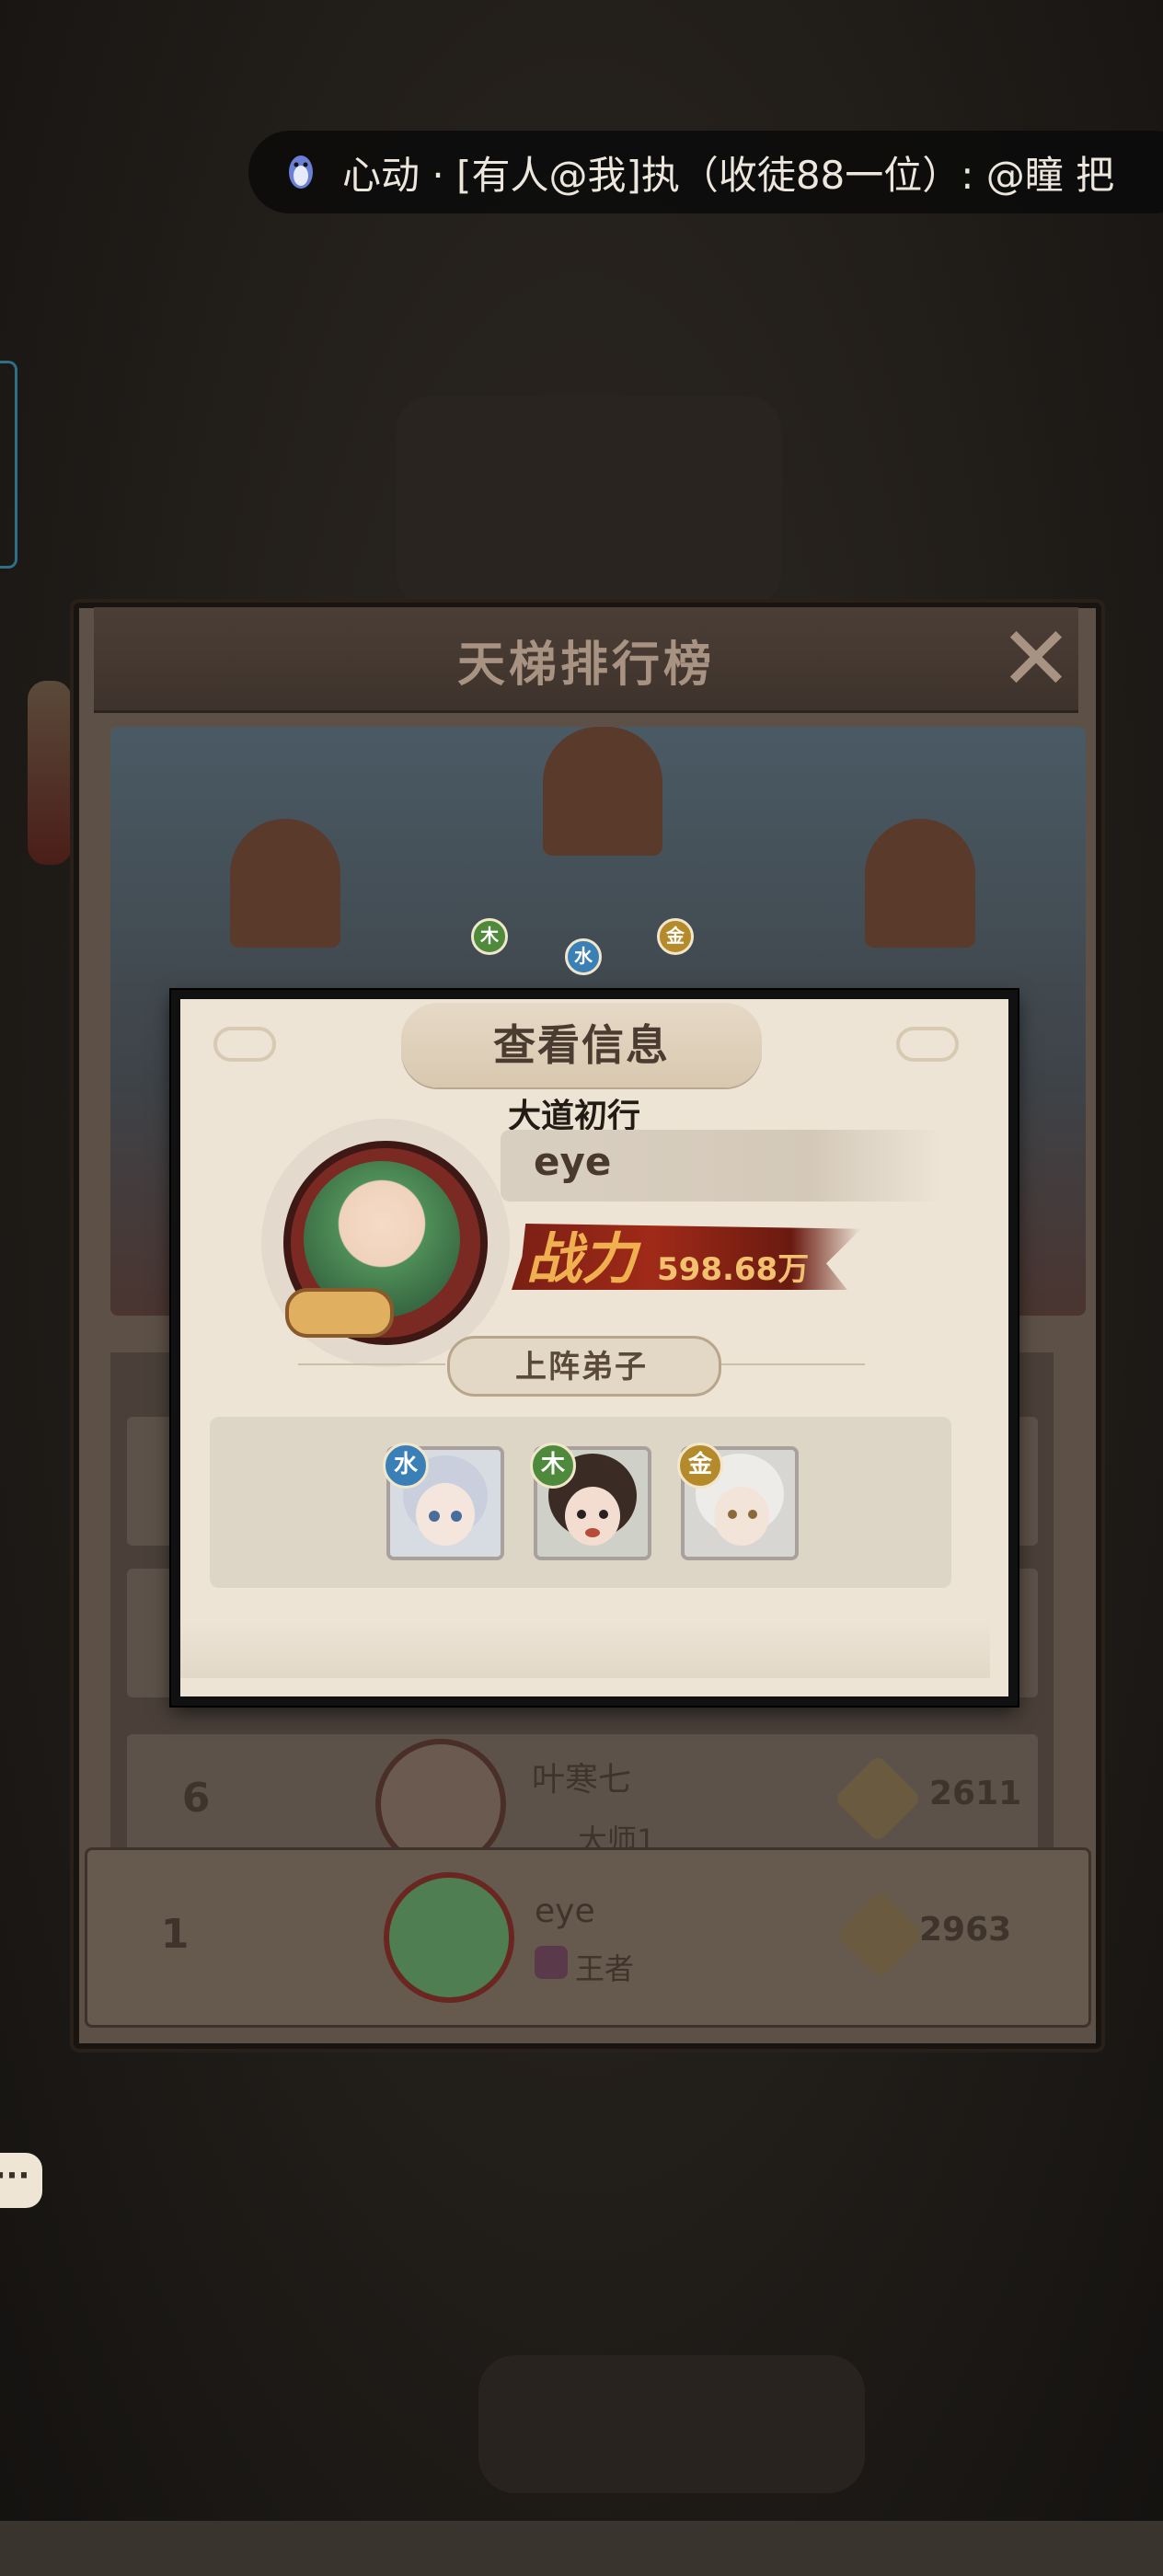  What do you see at coordinates (581, 1259) in the screenshot?
I see `combat-power-label: 战力` at bounding box center [581, 1259].